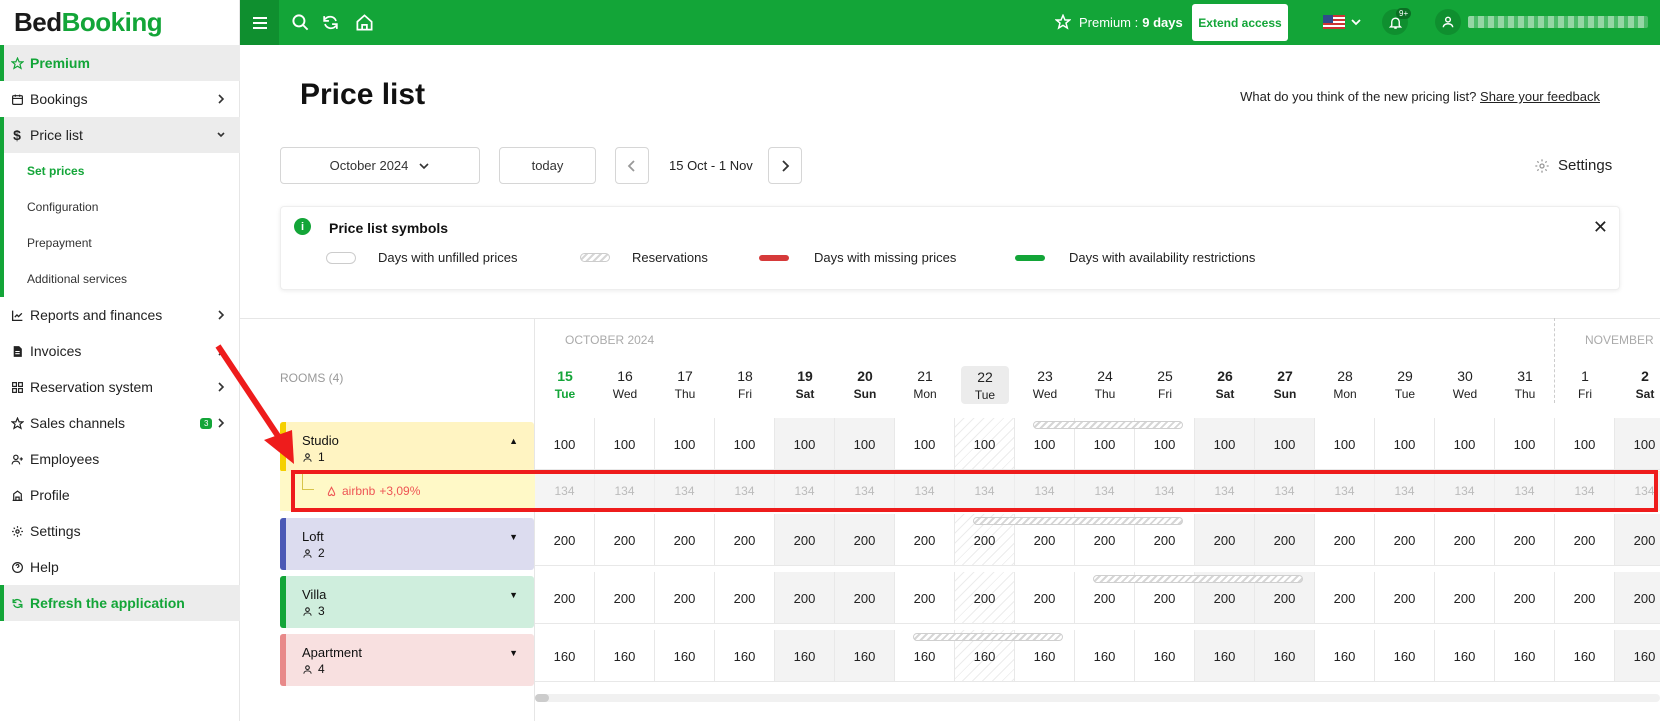  Describe the element at coordinates (685, 384) in the screenshot. I see `day-header: 17 Thu` at that location.